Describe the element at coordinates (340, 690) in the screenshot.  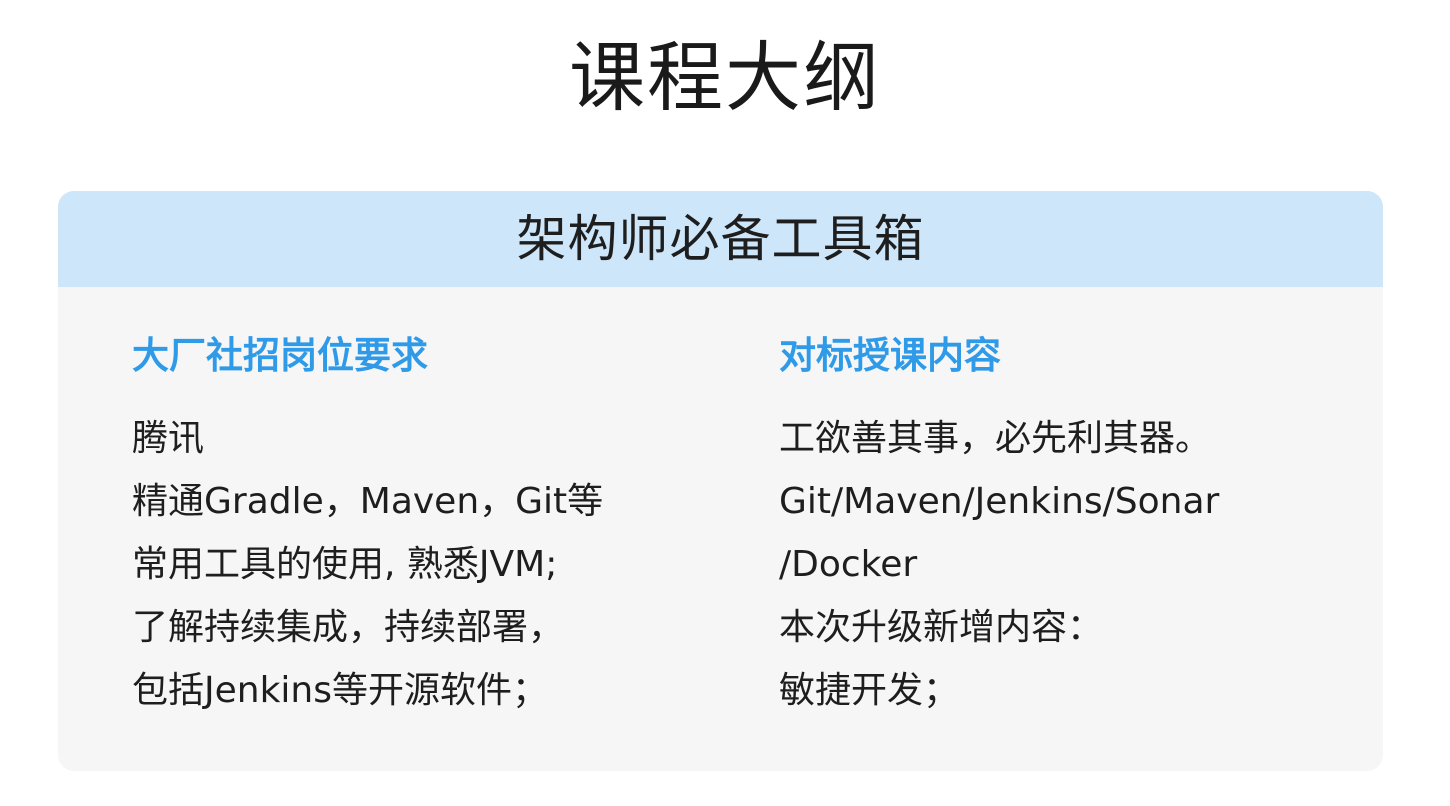
I see `requirement-line: 包括Jenkins等开源软件；` at that location.